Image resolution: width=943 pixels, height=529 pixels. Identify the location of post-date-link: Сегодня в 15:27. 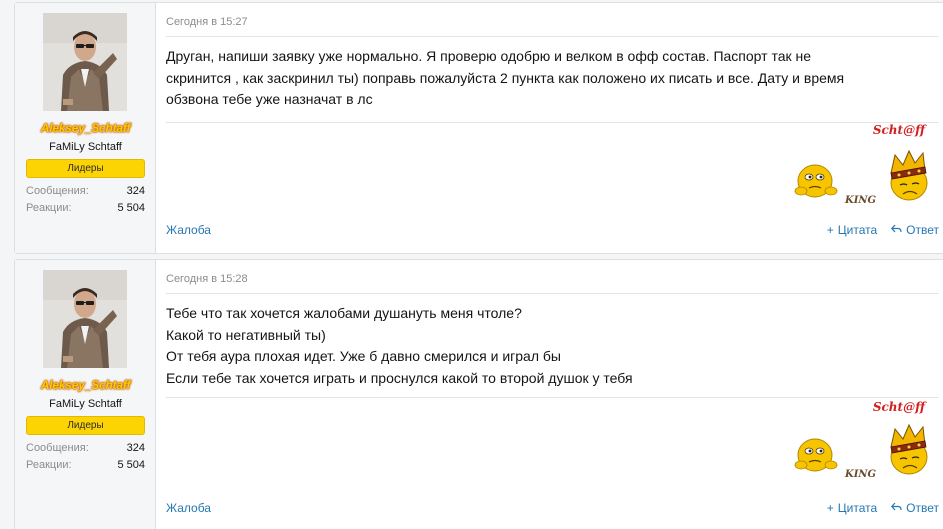
(207, 22).